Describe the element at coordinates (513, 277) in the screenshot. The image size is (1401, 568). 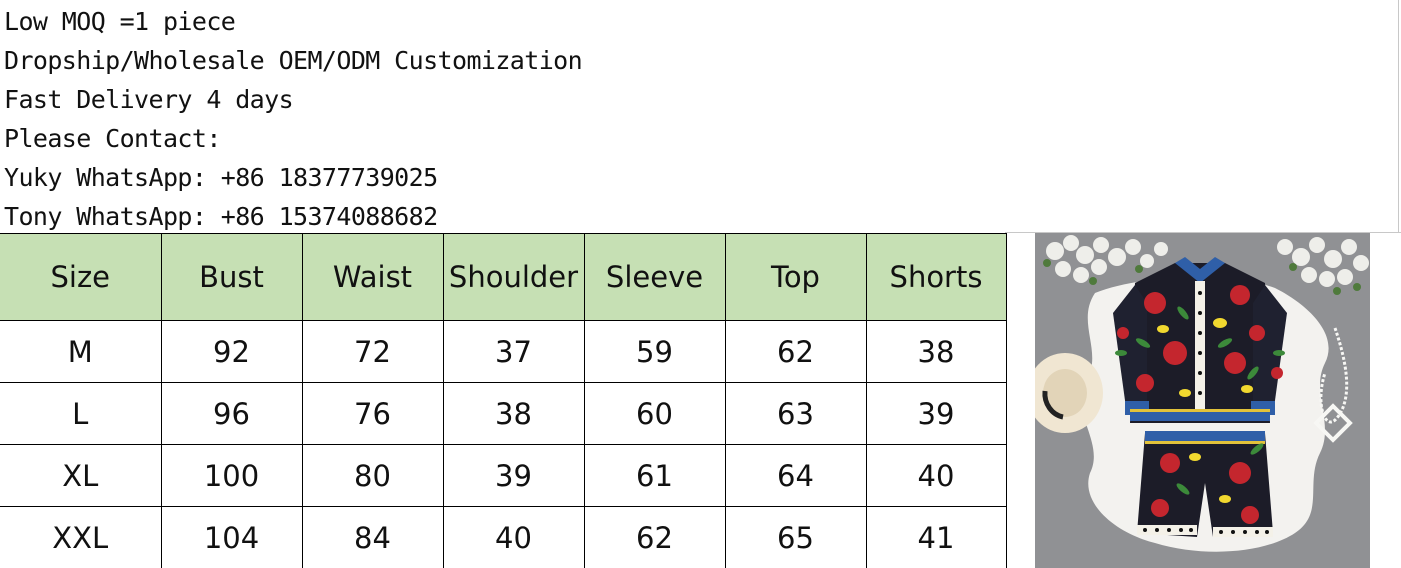
I see `header-cell: Shoulder` at that location.